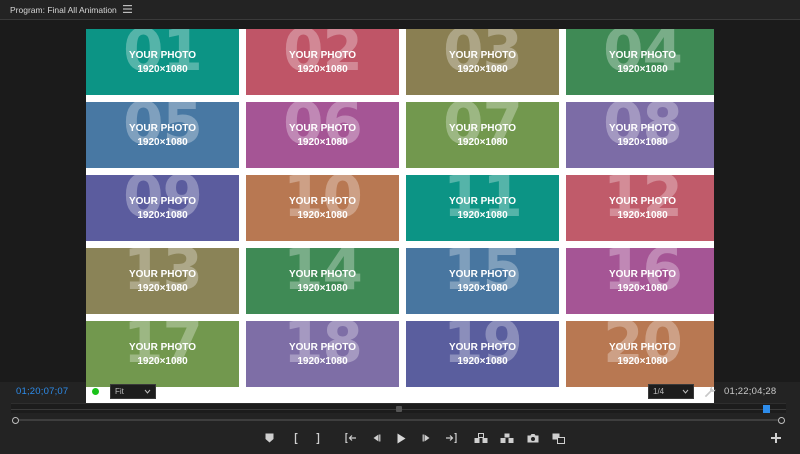 The height and width of the screenshot is (454, 800). I want to click on time-ruler, so click(398, 408).